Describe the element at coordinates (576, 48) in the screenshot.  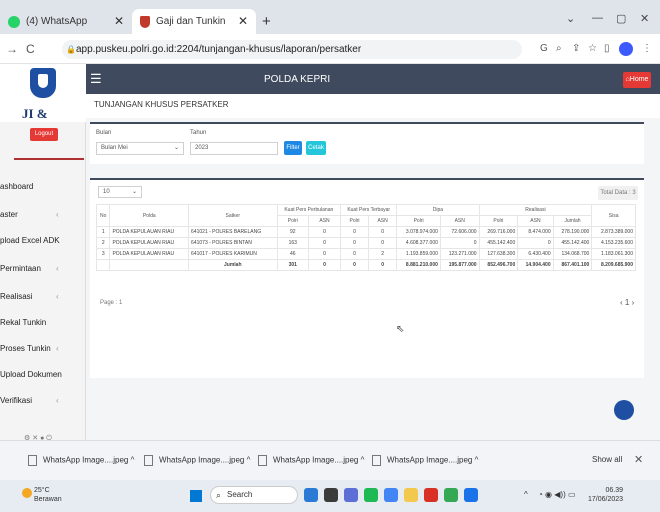
I see `share-icon: ⇪` at that location.